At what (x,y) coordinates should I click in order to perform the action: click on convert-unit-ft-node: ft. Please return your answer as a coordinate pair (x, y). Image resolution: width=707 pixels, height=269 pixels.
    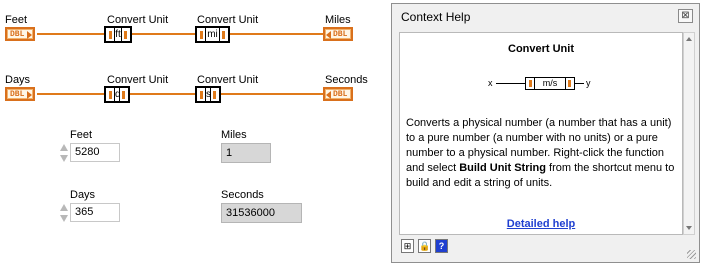
    Looking at the image, I should click on (118, 34).